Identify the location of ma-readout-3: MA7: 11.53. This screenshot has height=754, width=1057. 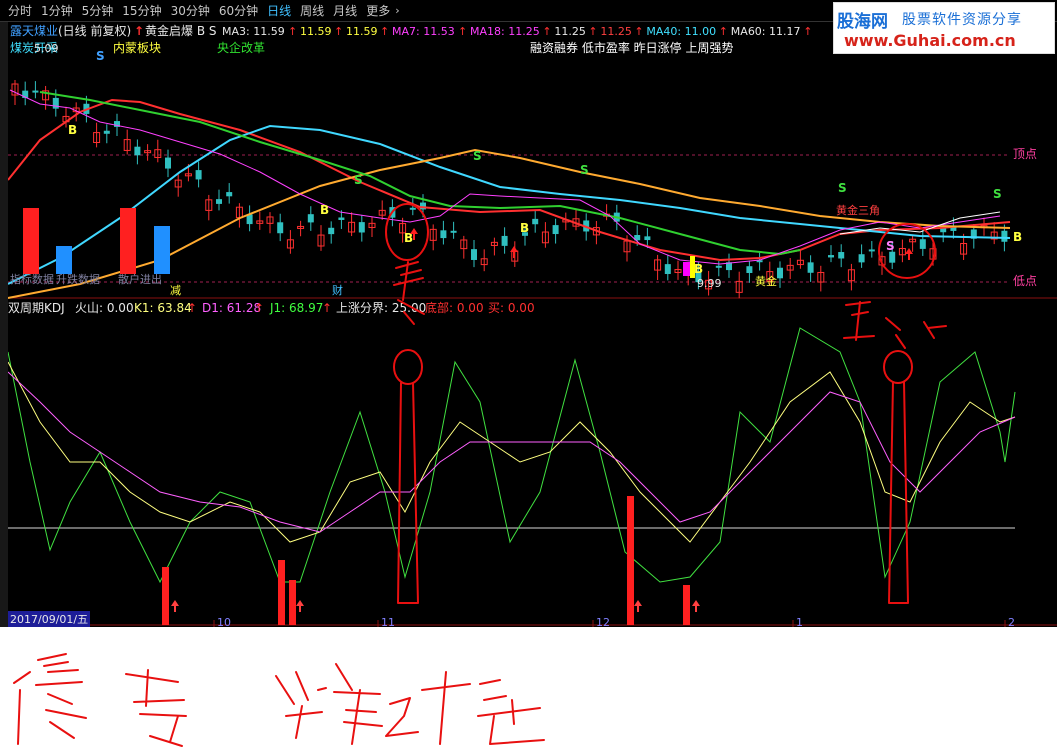
(423, 31).